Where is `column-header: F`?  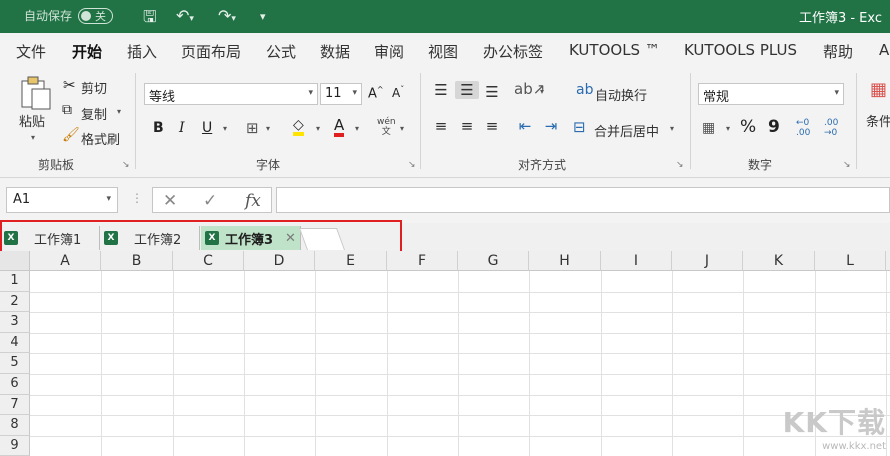 column-header: F is located at coordinates (422, 261).